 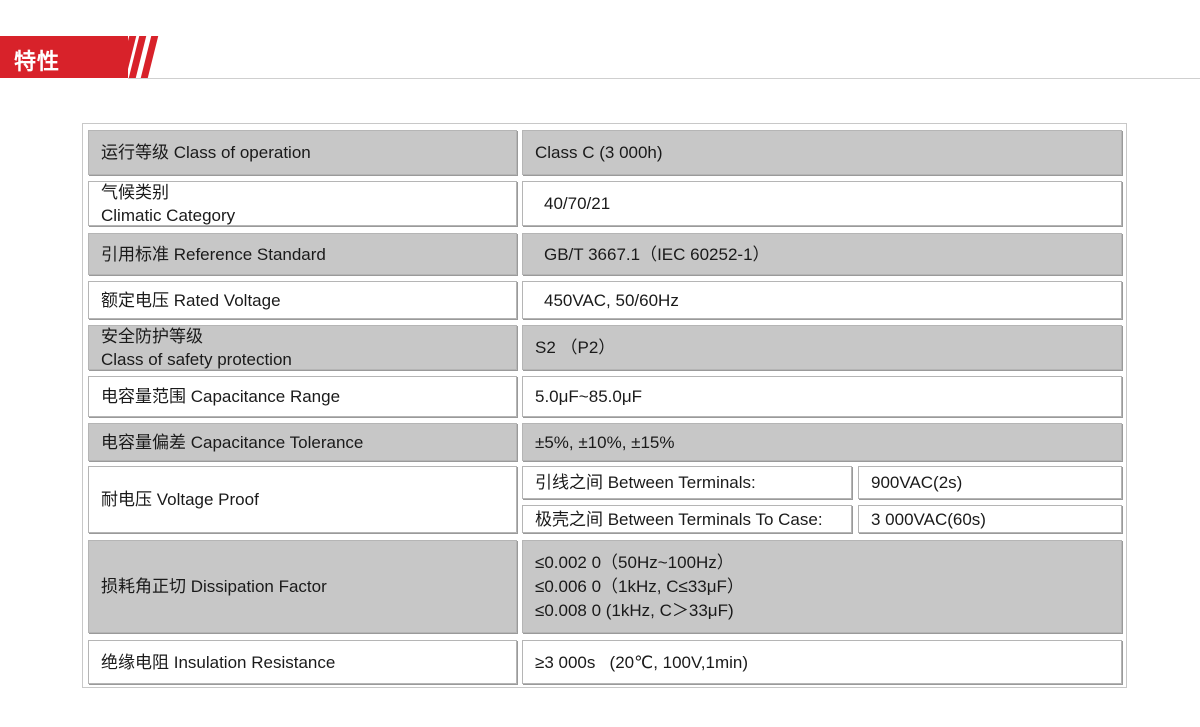 What do you see at coordinates (687, 482) in the screenshot?
I see `voltage-proof-terminals-label: 引线之间 Between Terminals:` at bounding box center [687, 482].